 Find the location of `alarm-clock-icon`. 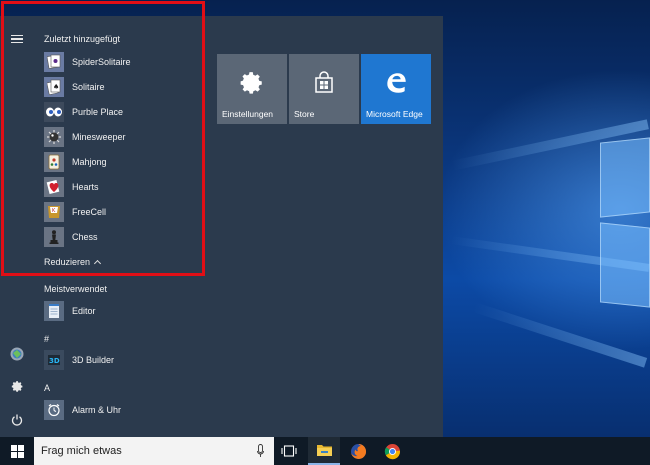

alarm-clock-icon is located at coordinates (54, 410).